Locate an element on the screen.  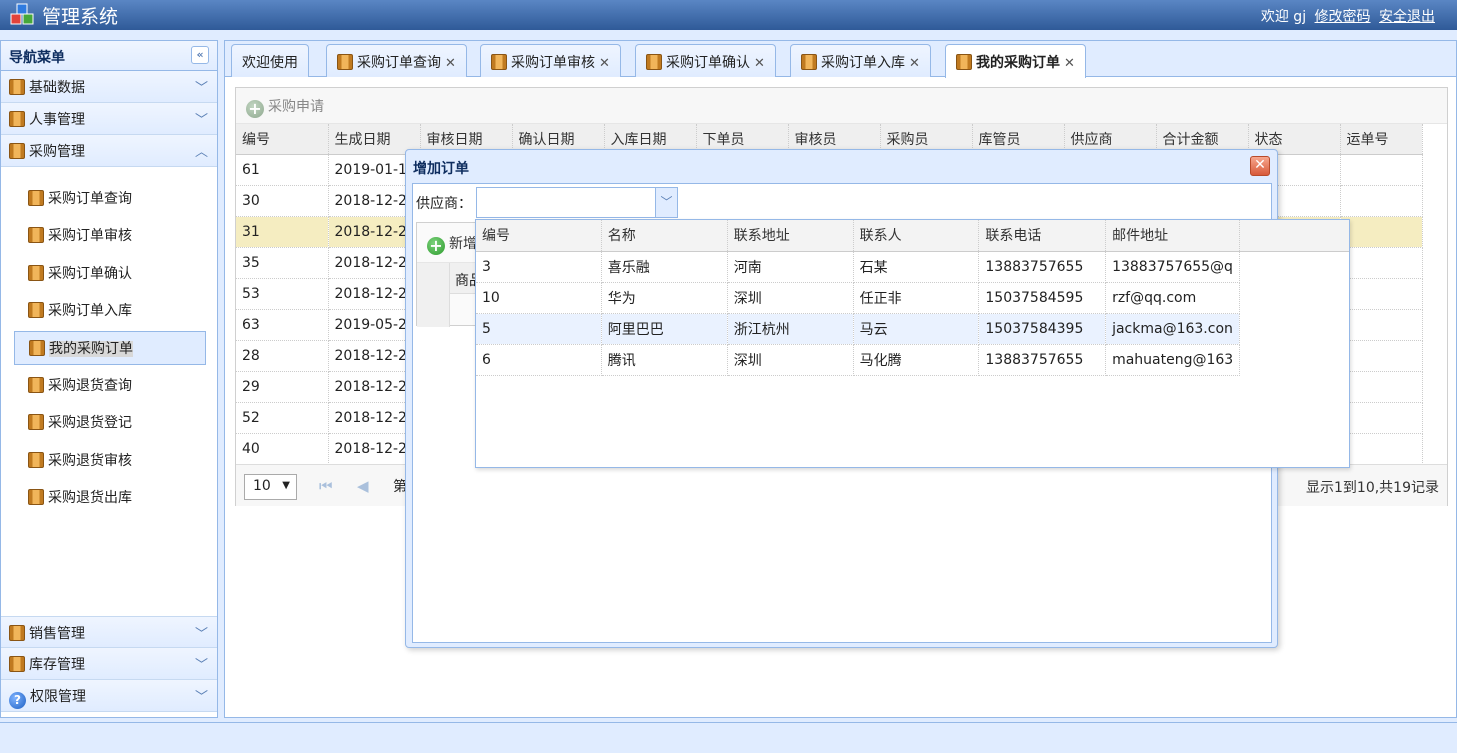
sidebar-item-my-purchase-orders: 我的采购订单 is located at coordinates (110, 347).